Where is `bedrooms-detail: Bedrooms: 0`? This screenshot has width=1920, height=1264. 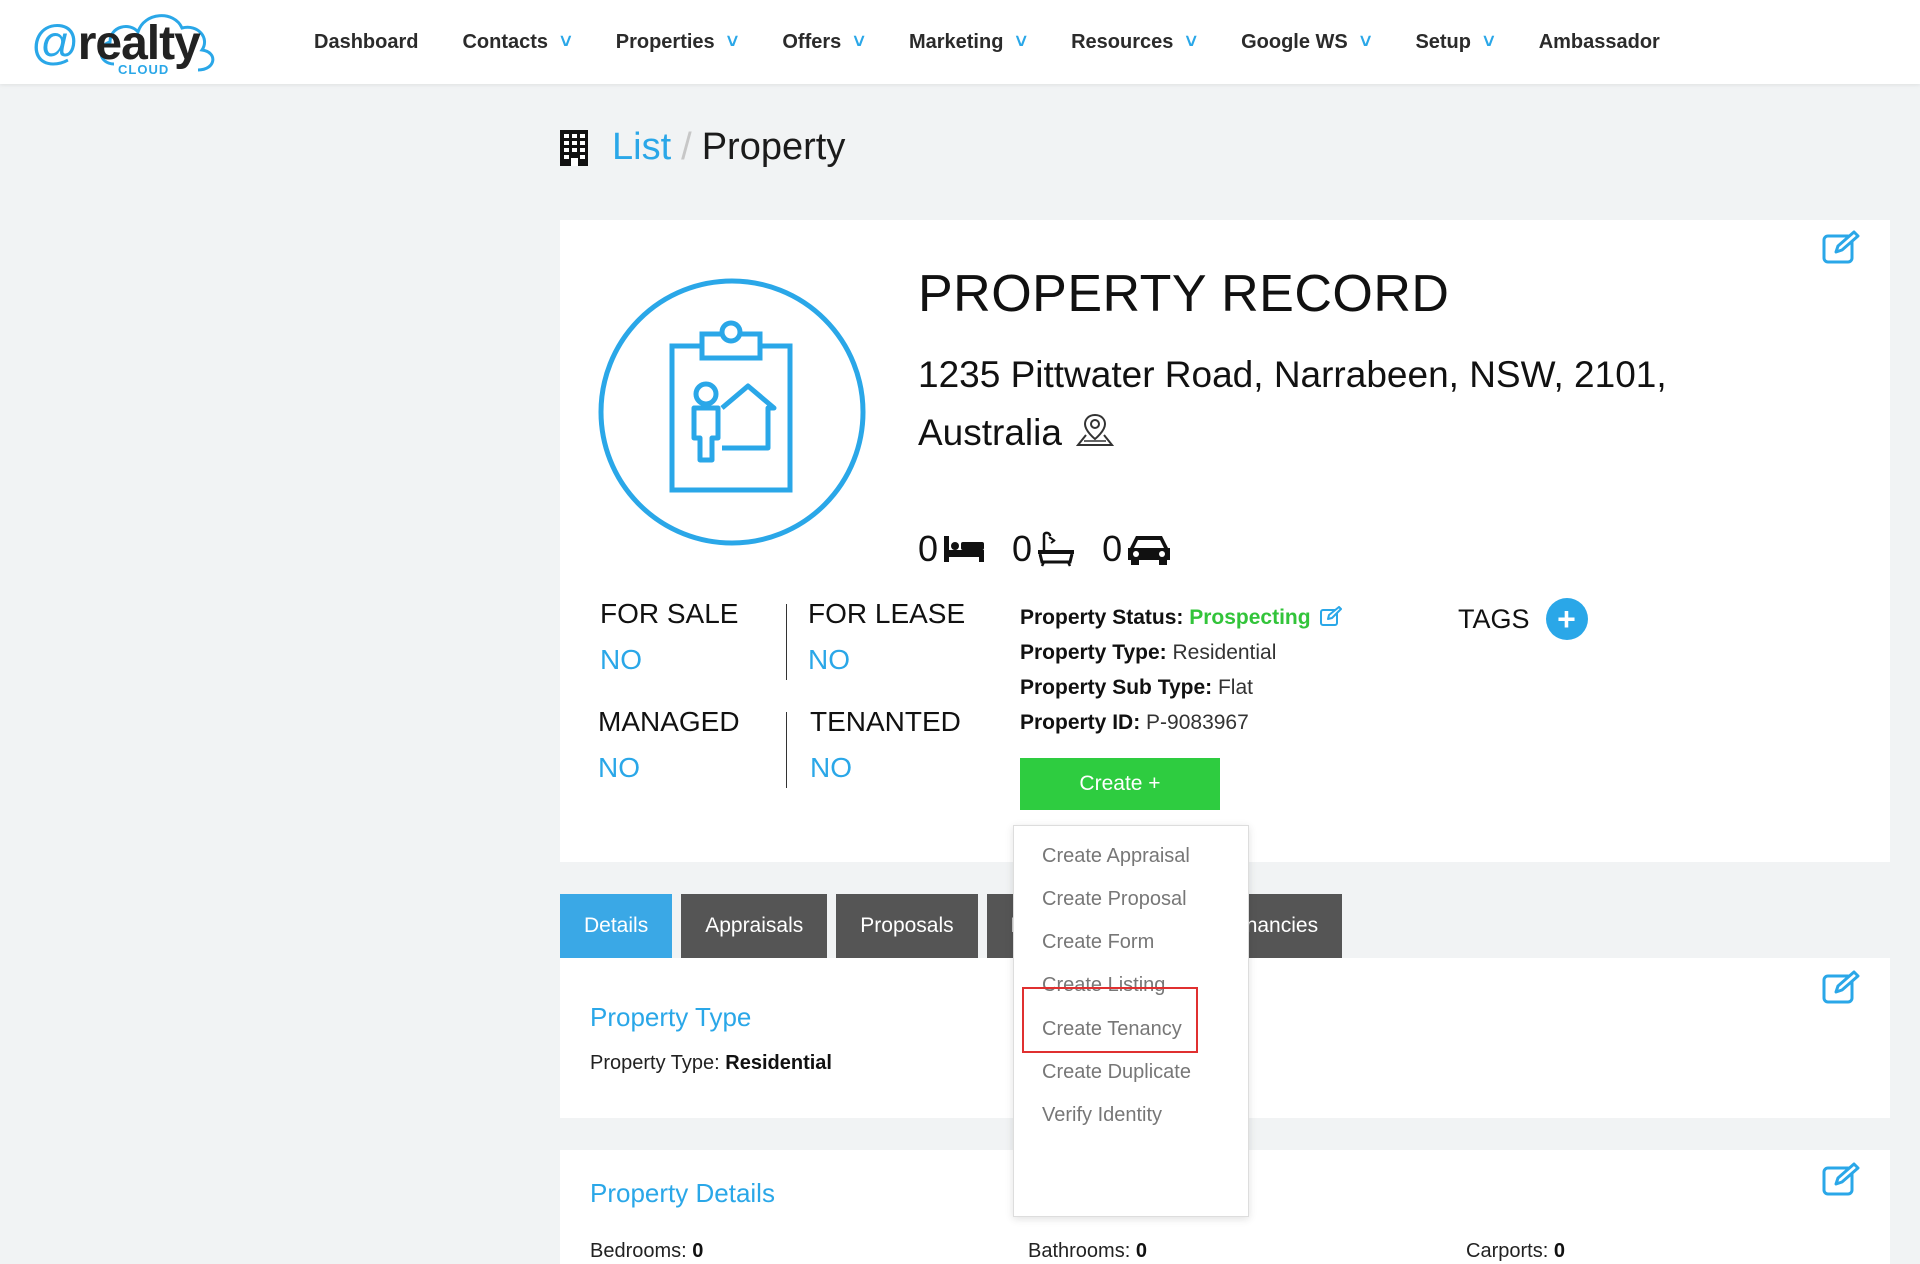
bedrooms-detail: Bedrooms: 0 is located at coordinates (646, 1251).